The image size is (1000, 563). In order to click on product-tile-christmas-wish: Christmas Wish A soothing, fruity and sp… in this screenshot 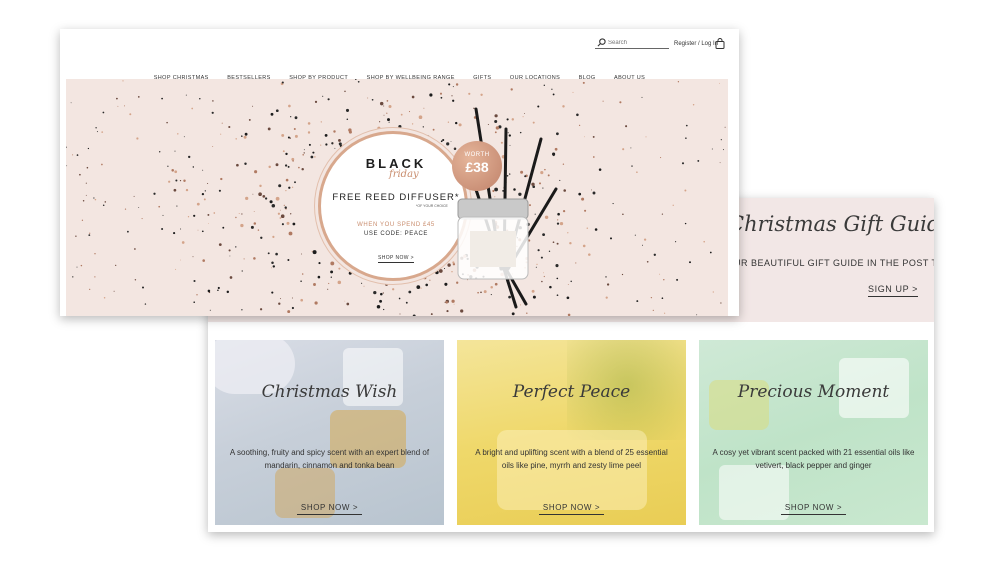, I will do `click(329, 432)`.